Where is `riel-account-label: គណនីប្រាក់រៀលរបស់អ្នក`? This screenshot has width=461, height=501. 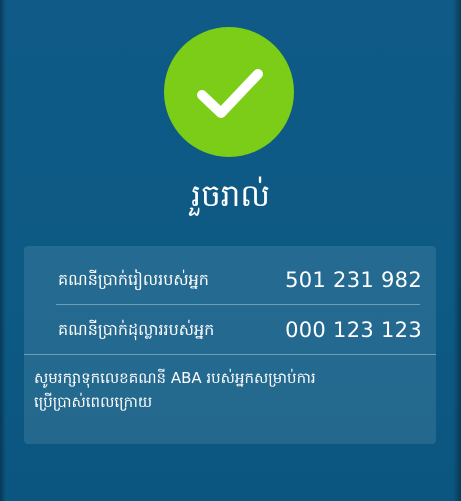
riel-account-label: គណនីប្រាក់រៀលរបស់អ្នក is located at coordinates (133, 279).